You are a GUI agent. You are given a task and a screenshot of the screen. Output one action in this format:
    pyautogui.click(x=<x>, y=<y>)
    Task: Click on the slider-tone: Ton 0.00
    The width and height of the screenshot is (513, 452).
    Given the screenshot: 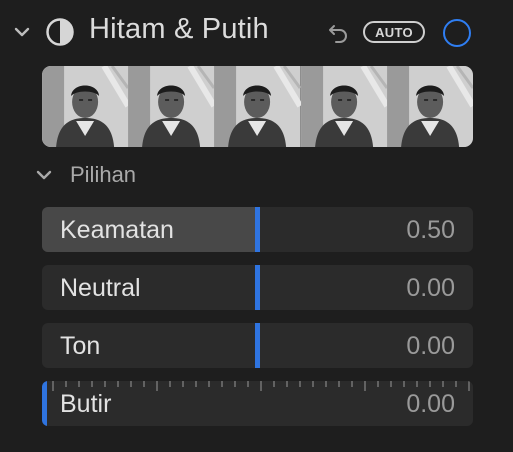 What is the action you would take?
    pyautogui.click(x=257, y=345)
    